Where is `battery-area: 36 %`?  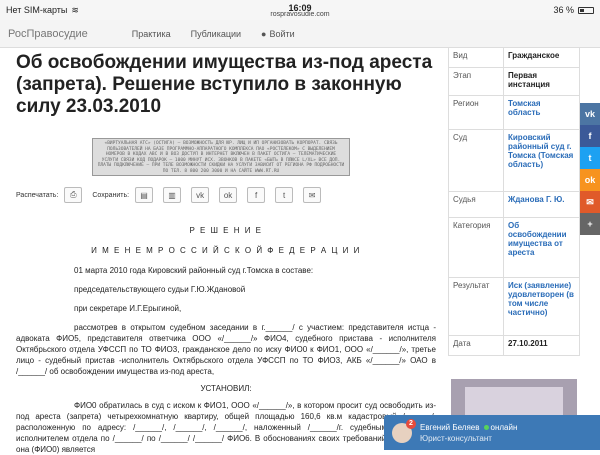
battery-area: 36 % is located at coordinates (573, 10).